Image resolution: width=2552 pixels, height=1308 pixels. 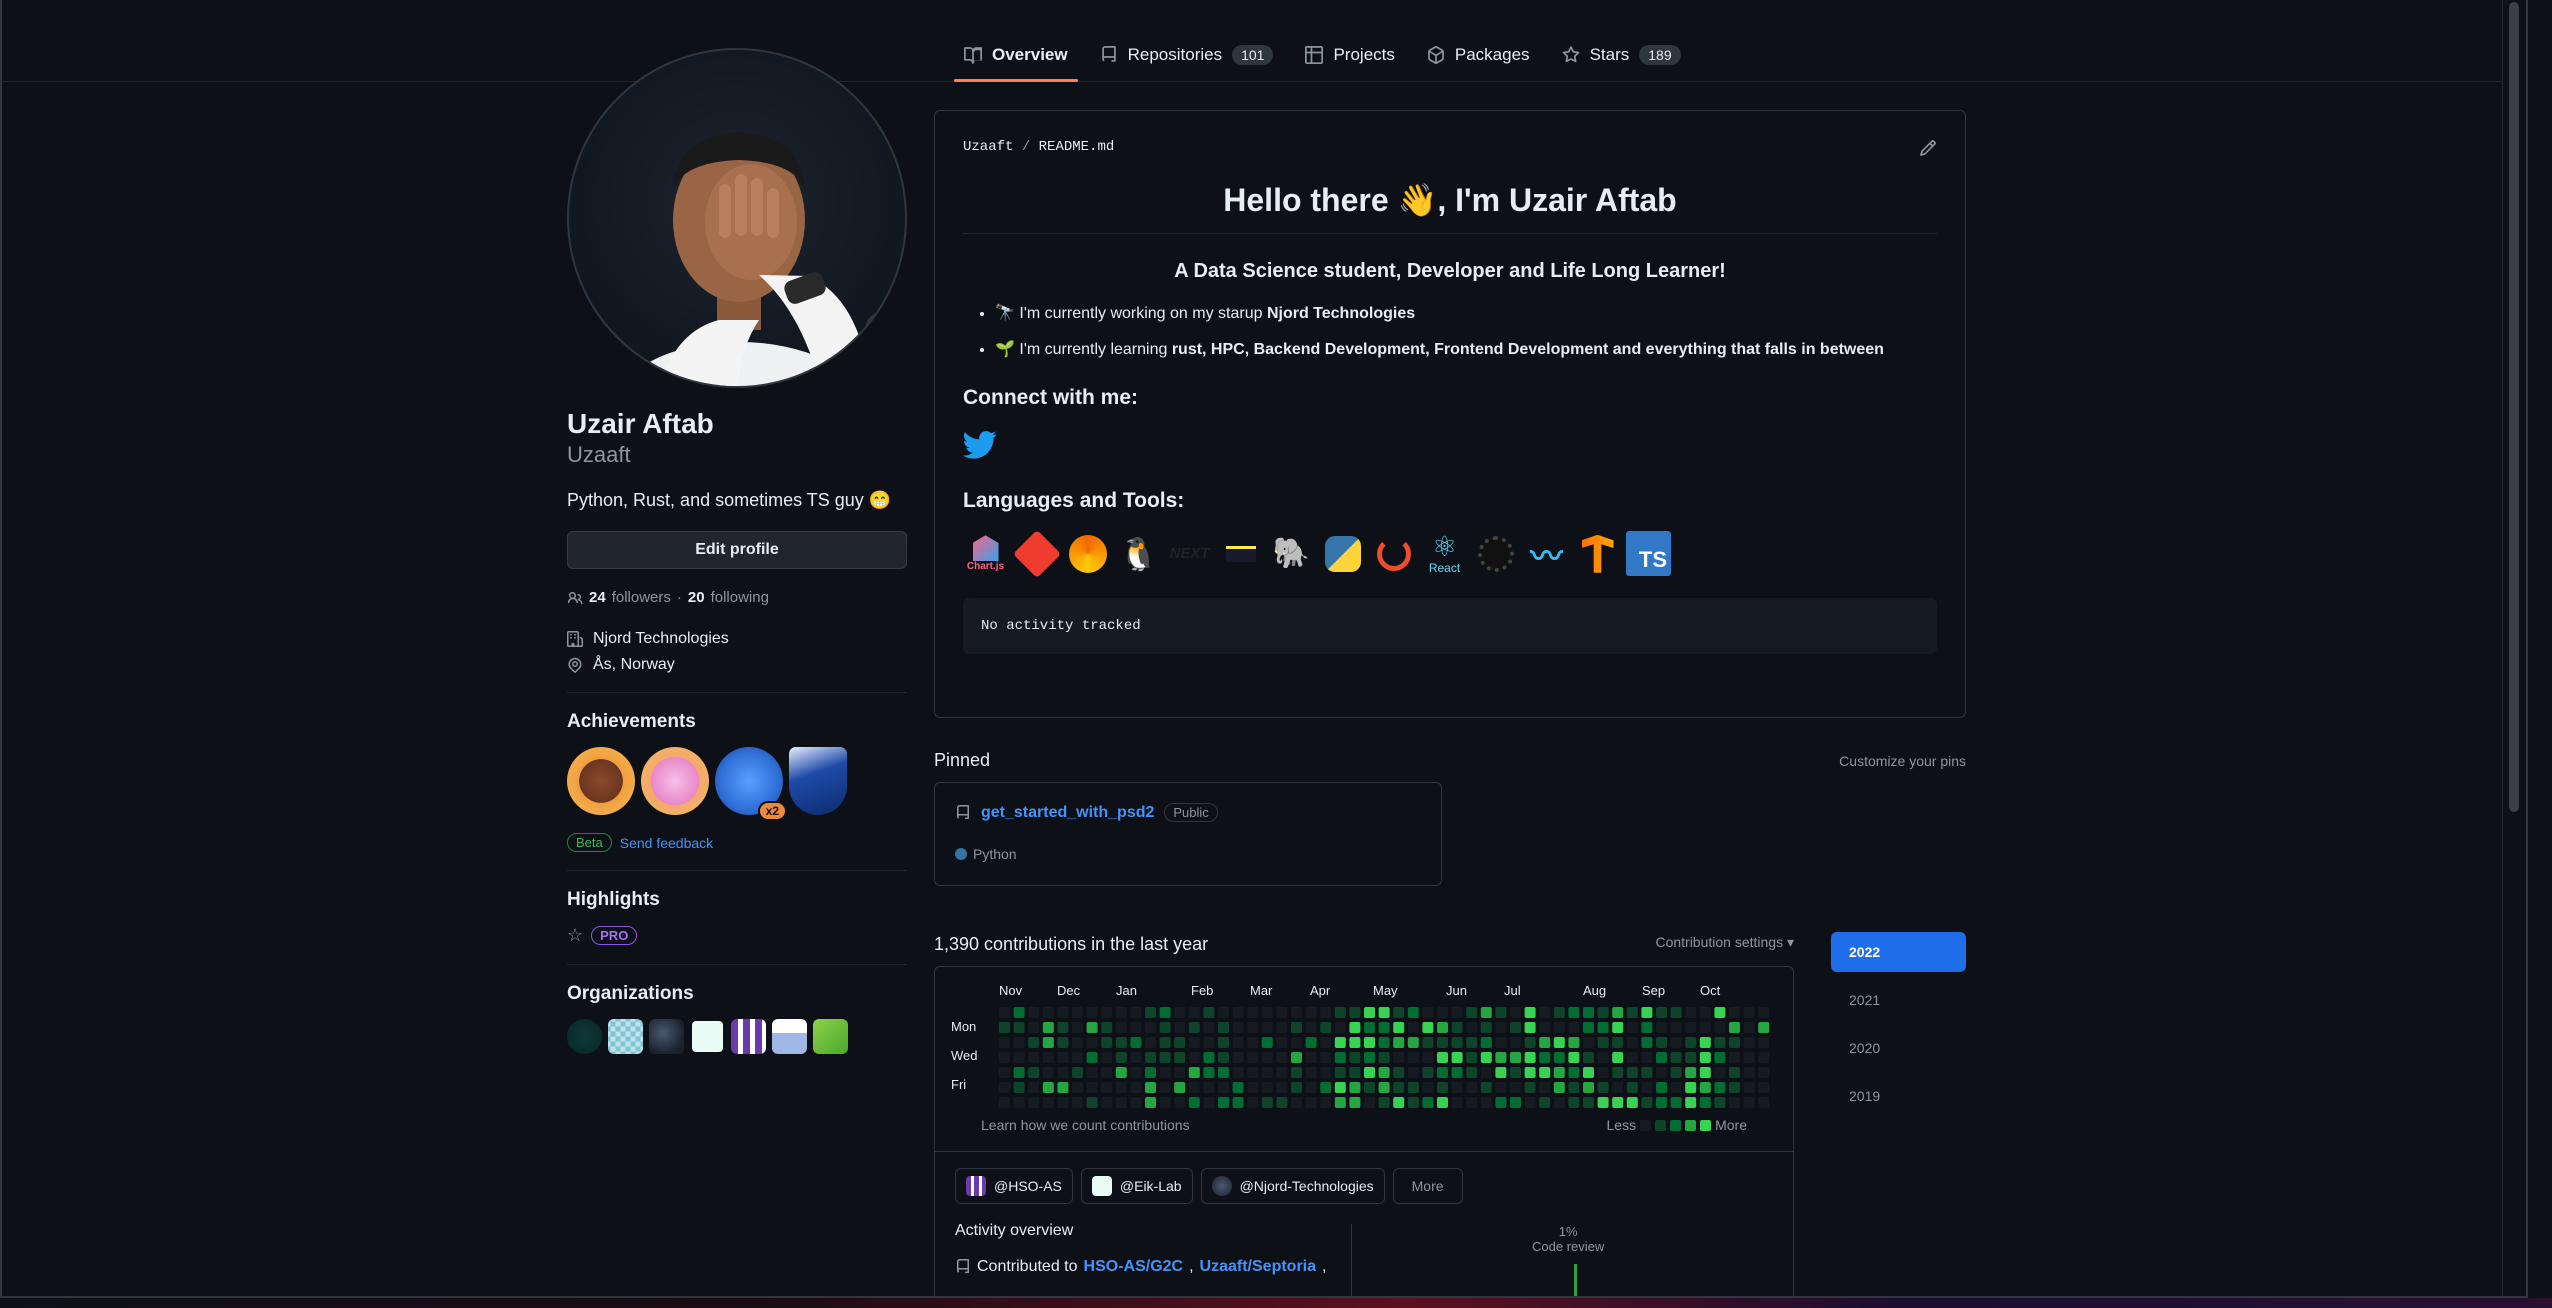 What do you see at coordinates (601, 781) in the screenshot?
I see `achievement-badge-quickdraw` at bounding box center [601, 781].